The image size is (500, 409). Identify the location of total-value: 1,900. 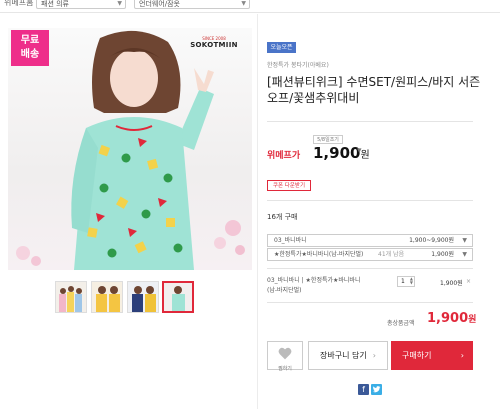
(448, 318).